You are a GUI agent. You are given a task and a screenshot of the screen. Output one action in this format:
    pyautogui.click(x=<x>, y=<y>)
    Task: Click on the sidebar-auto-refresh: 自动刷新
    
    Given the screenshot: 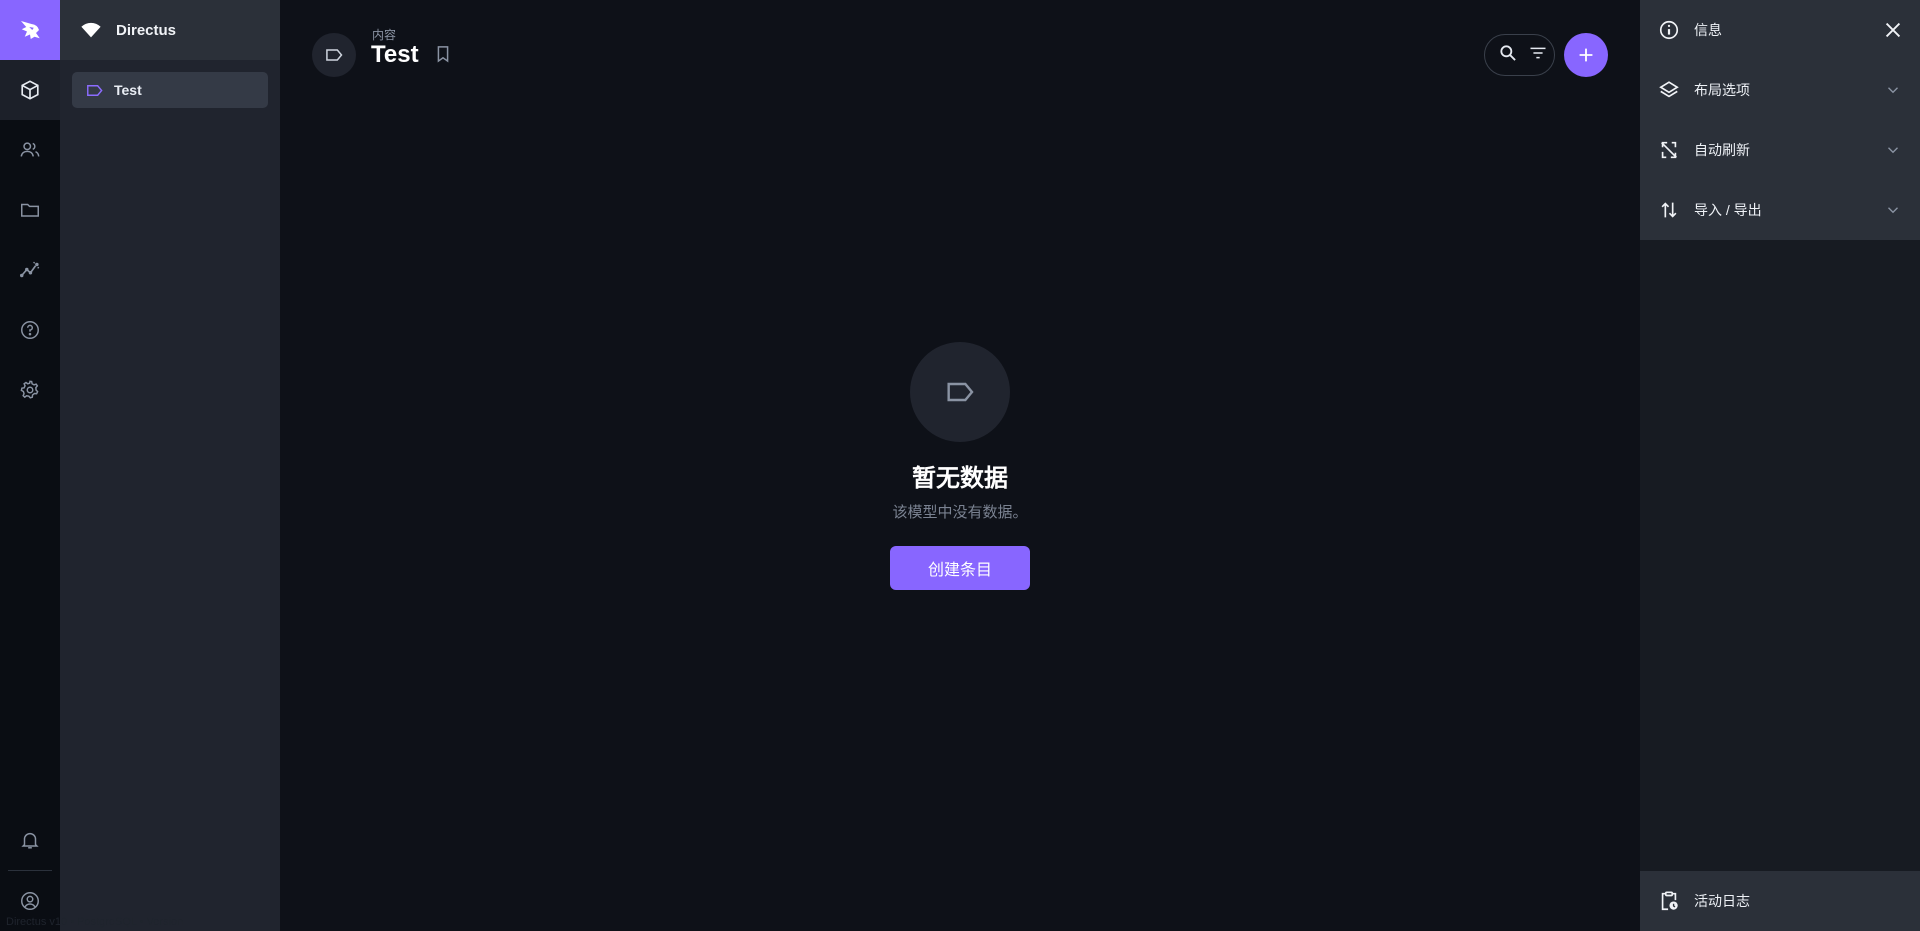 What is the action you would take?
    pyautogui.click(x=1780, y=150)
    